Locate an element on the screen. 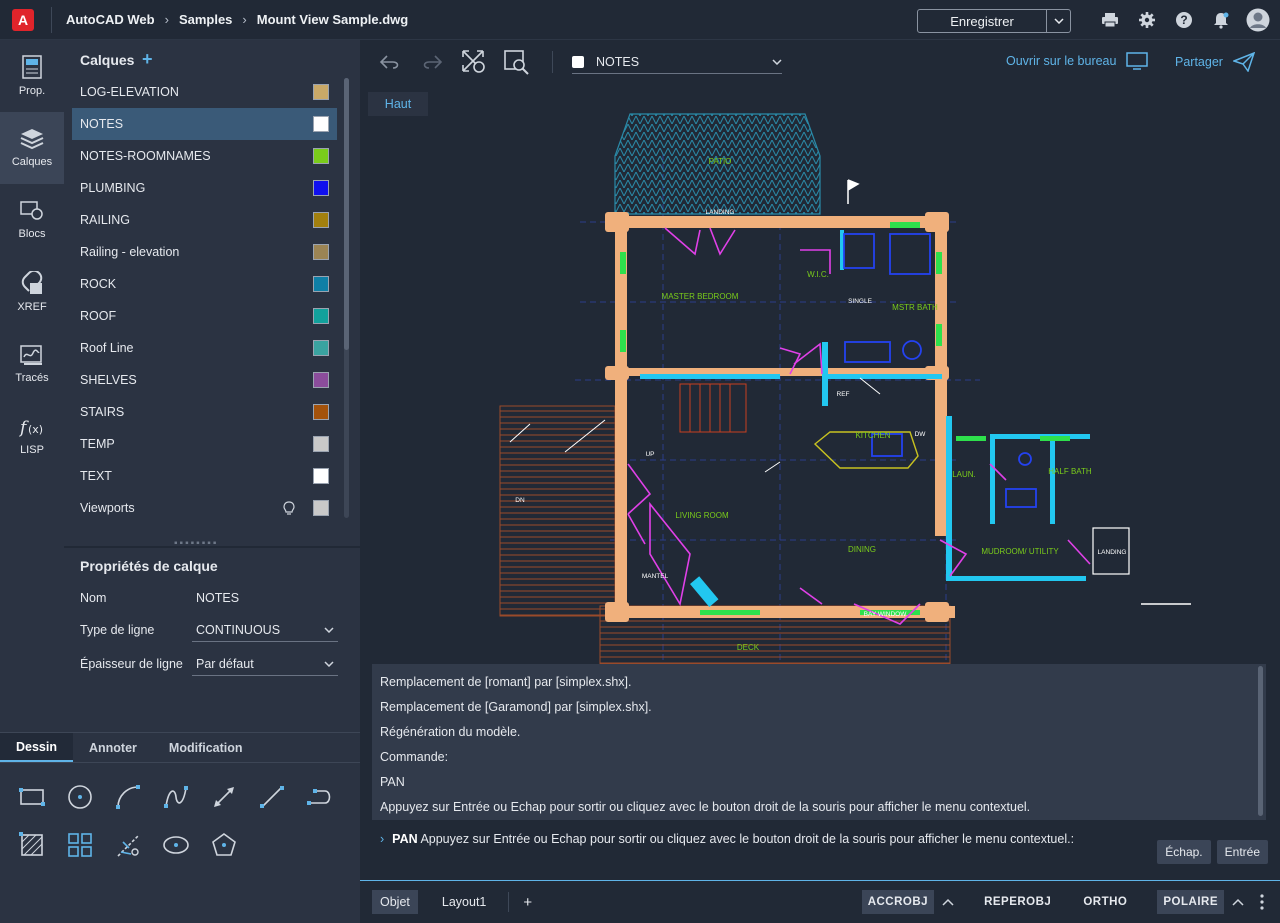 This screenshot has height=923, width=1280. zoom-extents-button is located at coordinates (474, 62).